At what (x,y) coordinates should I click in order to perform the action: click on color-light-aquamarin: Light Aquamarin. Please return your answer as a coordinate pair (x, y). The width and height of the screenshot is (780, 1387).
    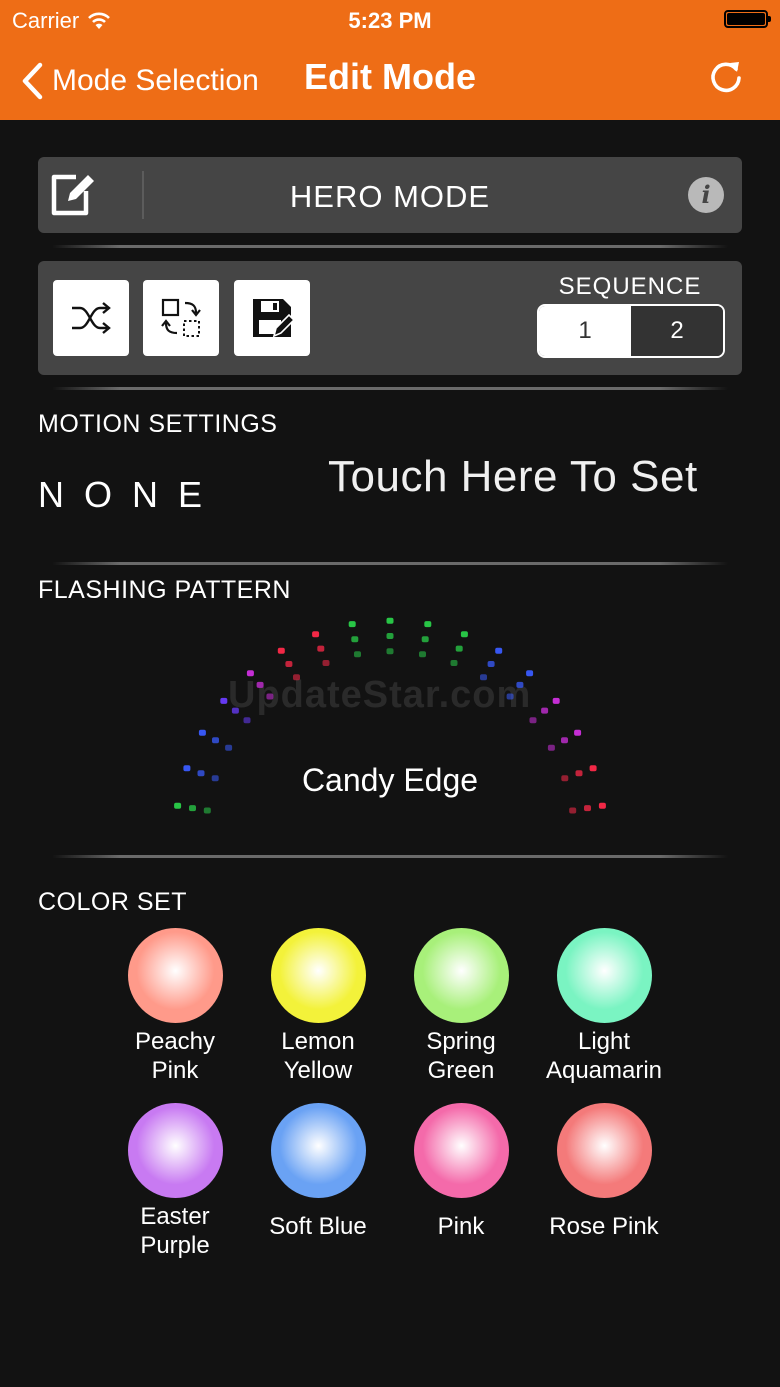
    Looking at the image, I should click on (604, 1006).